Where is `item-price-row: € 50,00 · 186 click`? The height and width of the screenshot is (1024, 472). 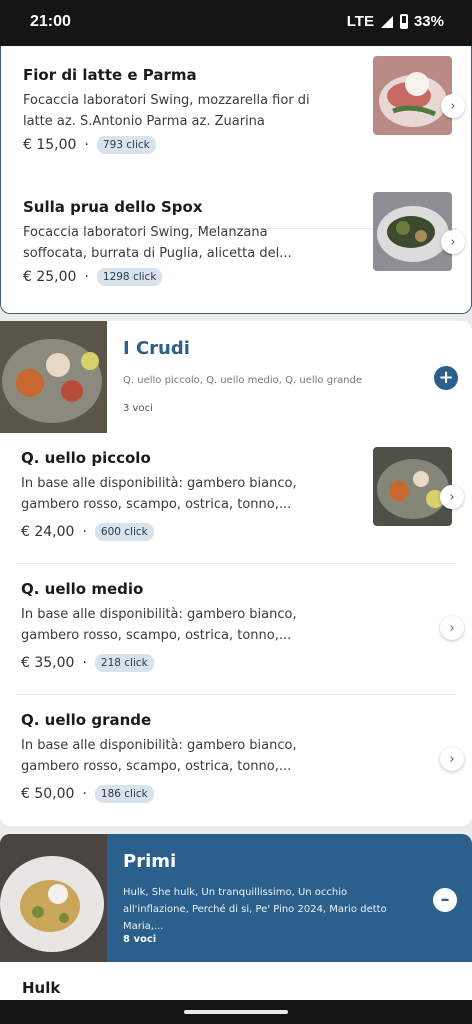 item-price-row: € 50,00 · 186 click is located at coordinates (87, 794).